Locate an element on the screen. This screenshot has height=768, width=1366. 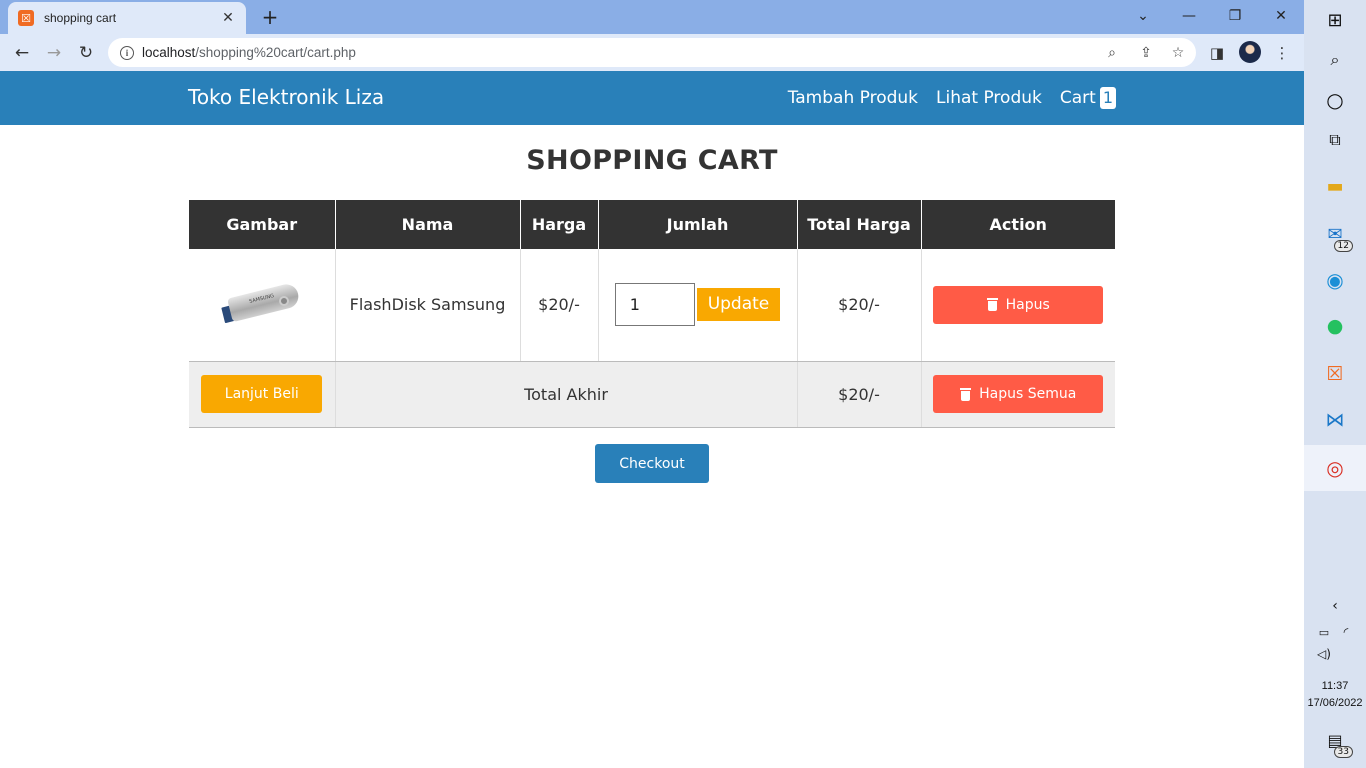
cortana-icon: ○ is located at coordinates (1335, 100).